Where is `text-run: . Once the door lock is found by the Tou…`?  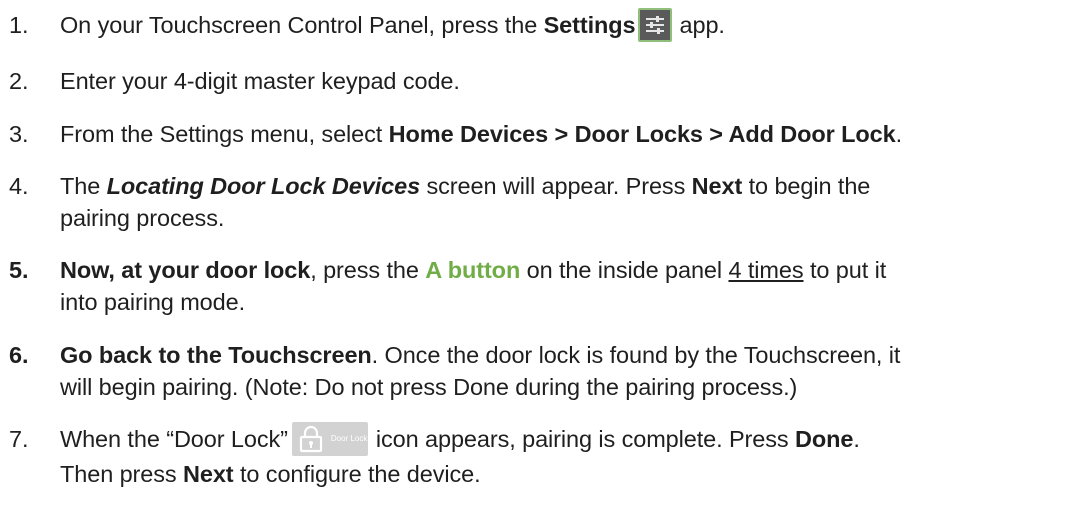
text-run: . Once the door lock is found by the Tou… is located at coordinates (636, 355).